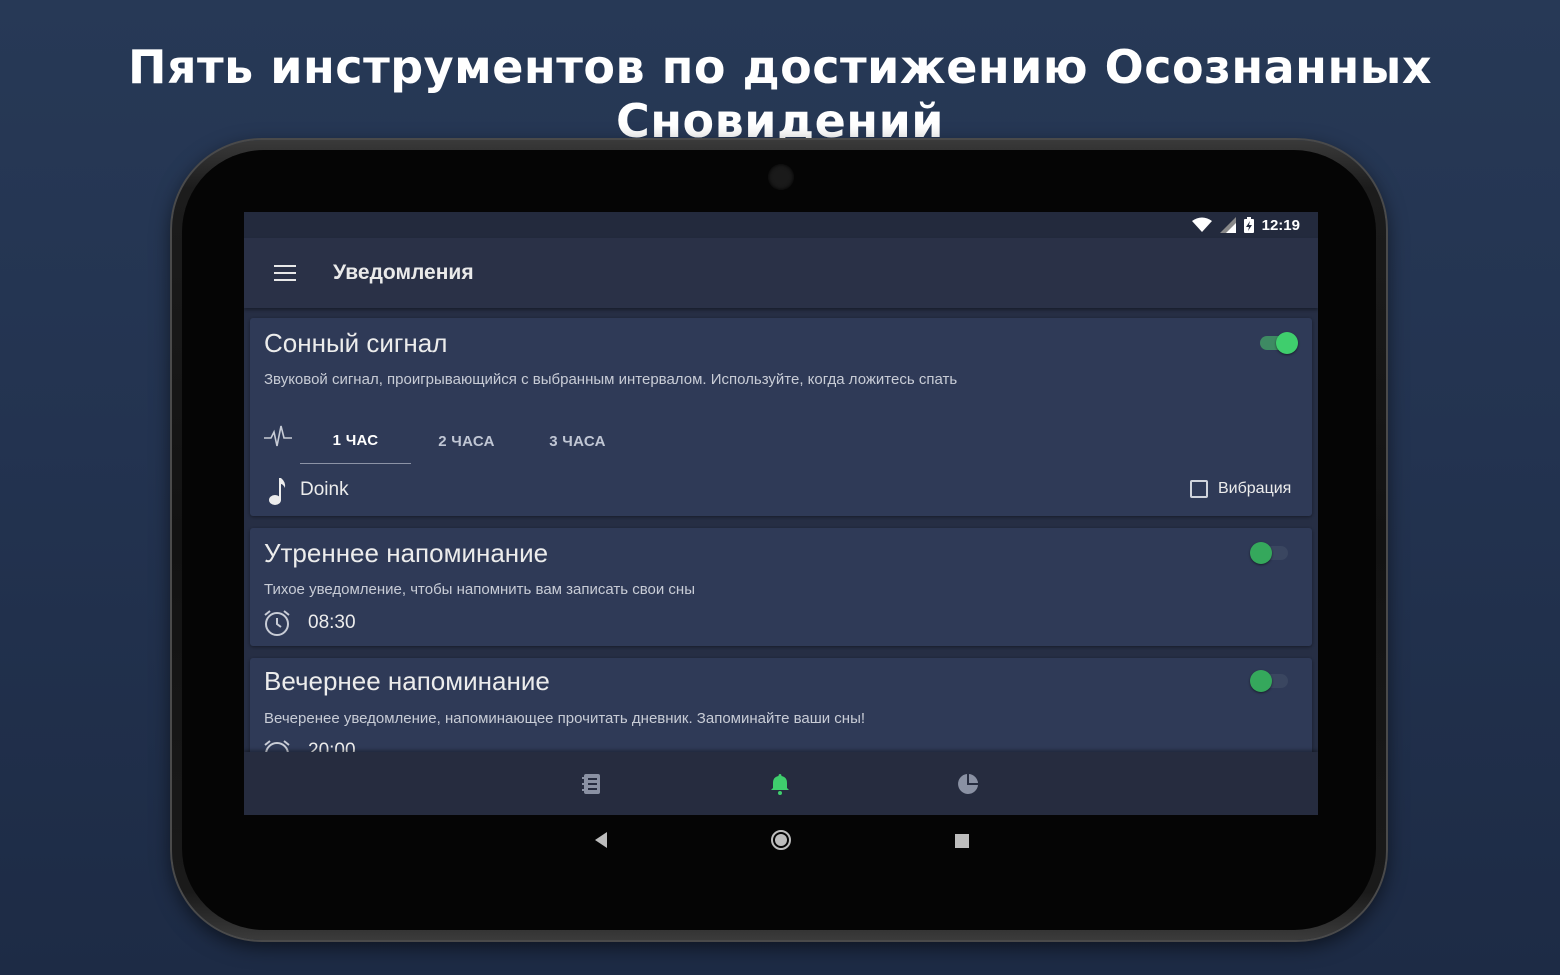  I want to click on morning-reminder-toggle, so click(1270, 553).